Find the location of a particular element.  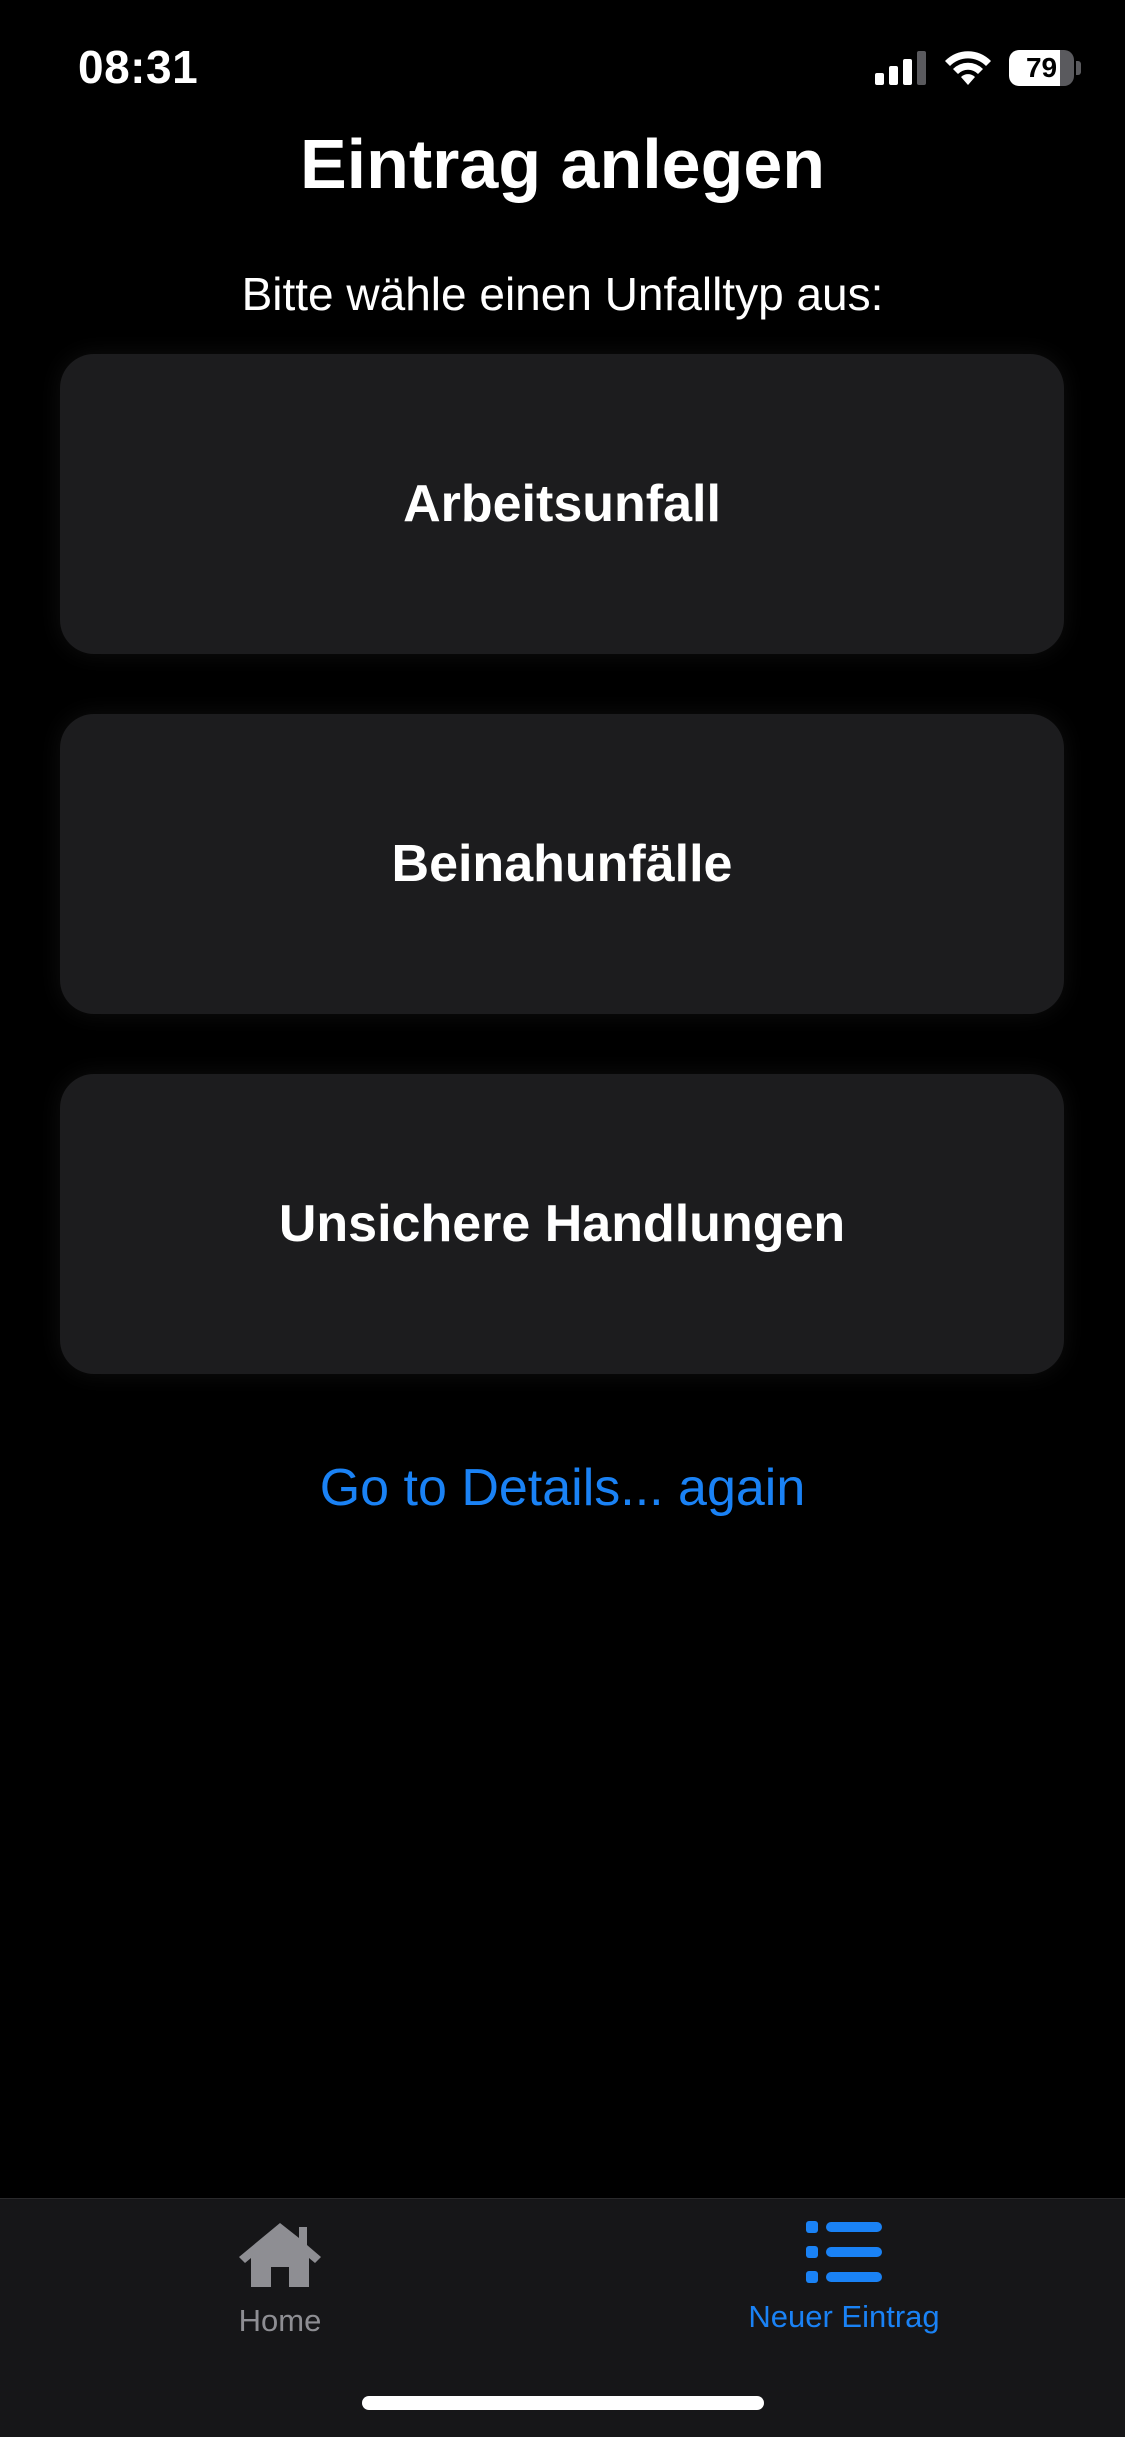

option-unsichere-handlungen-button: Unsichere Handlungen is located at coordinates (562, 1224).